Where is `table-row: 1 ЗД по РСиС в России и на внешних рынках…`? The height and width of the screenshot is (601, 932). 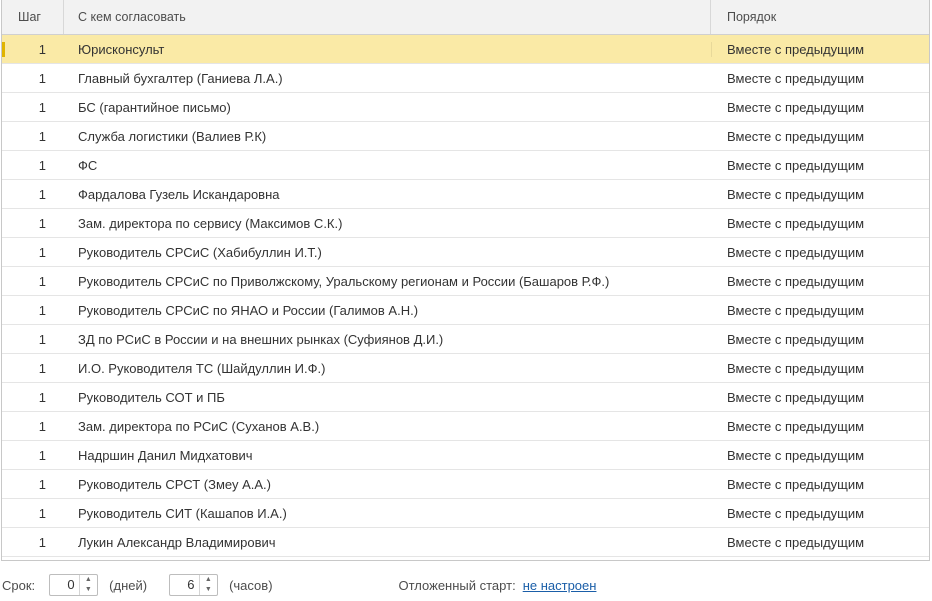
table-row: 1 ЗД по РСиС в России и на внешних рынках… is located at coordinates (465, 339).